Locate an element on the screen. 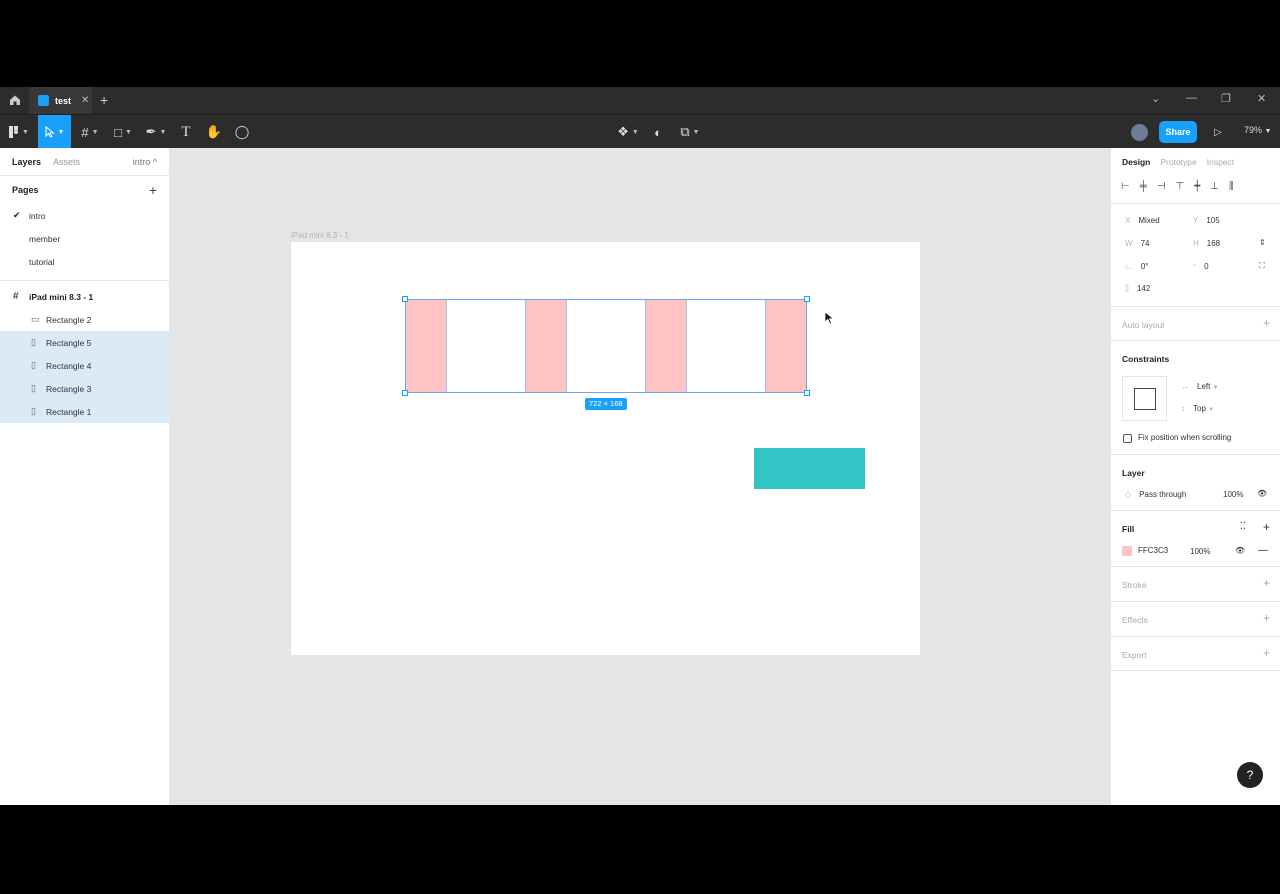  chevron-down-icon: ⌄ is located at coordinates (1155, 98).